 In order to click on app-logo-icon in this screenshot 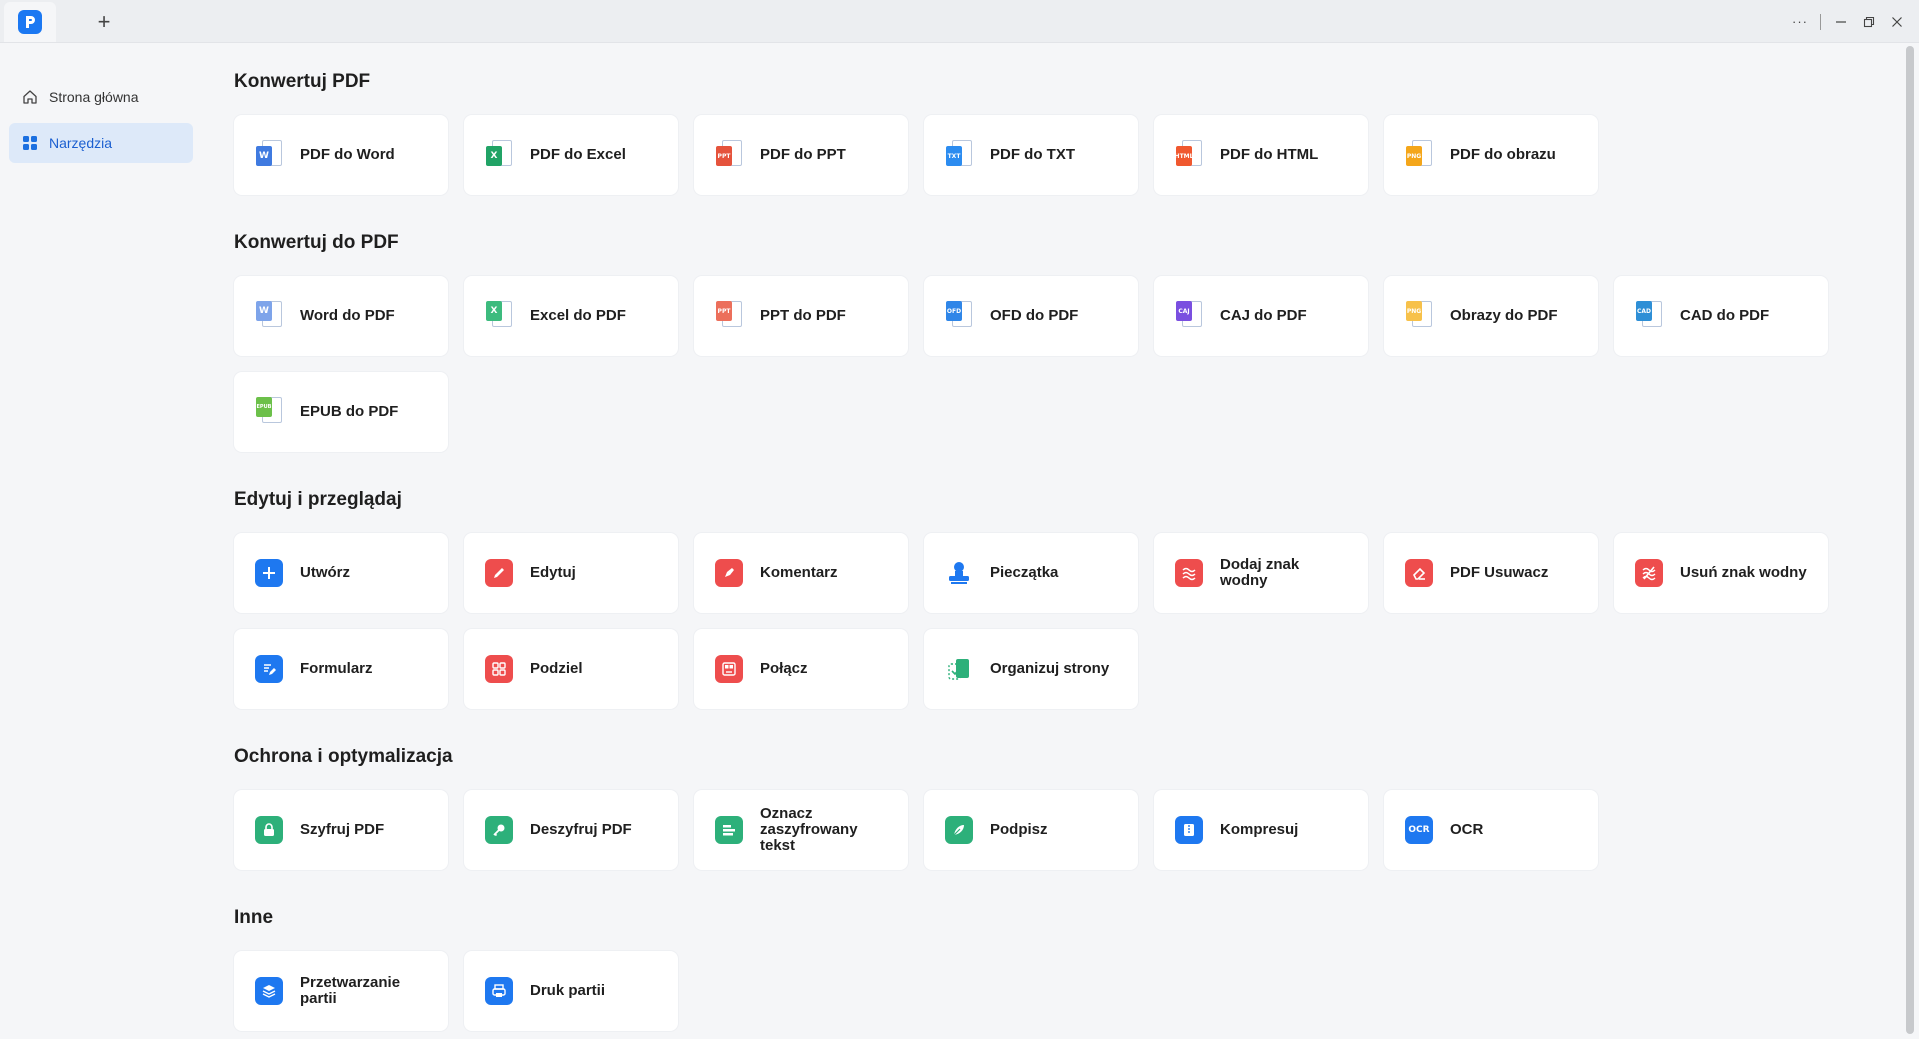, I will do `click(30, 22)`.